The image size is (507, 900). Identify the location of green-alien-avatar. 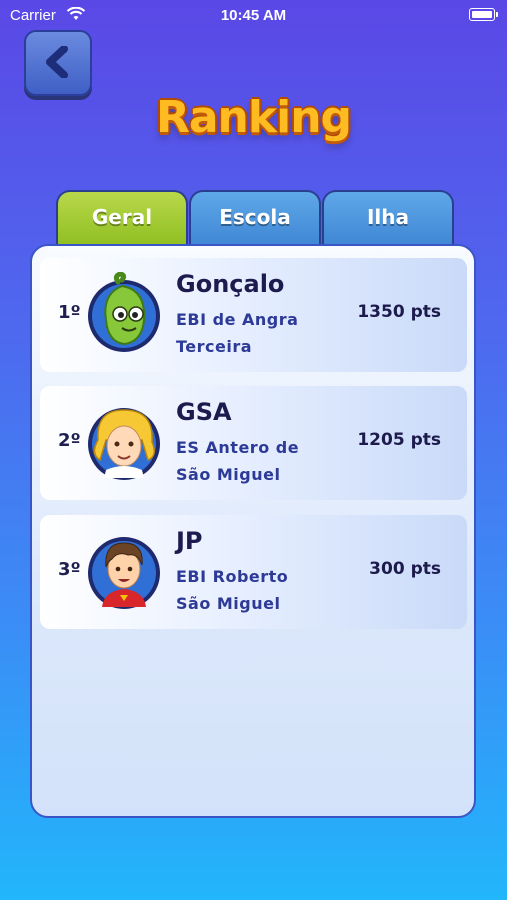
(124, 312).